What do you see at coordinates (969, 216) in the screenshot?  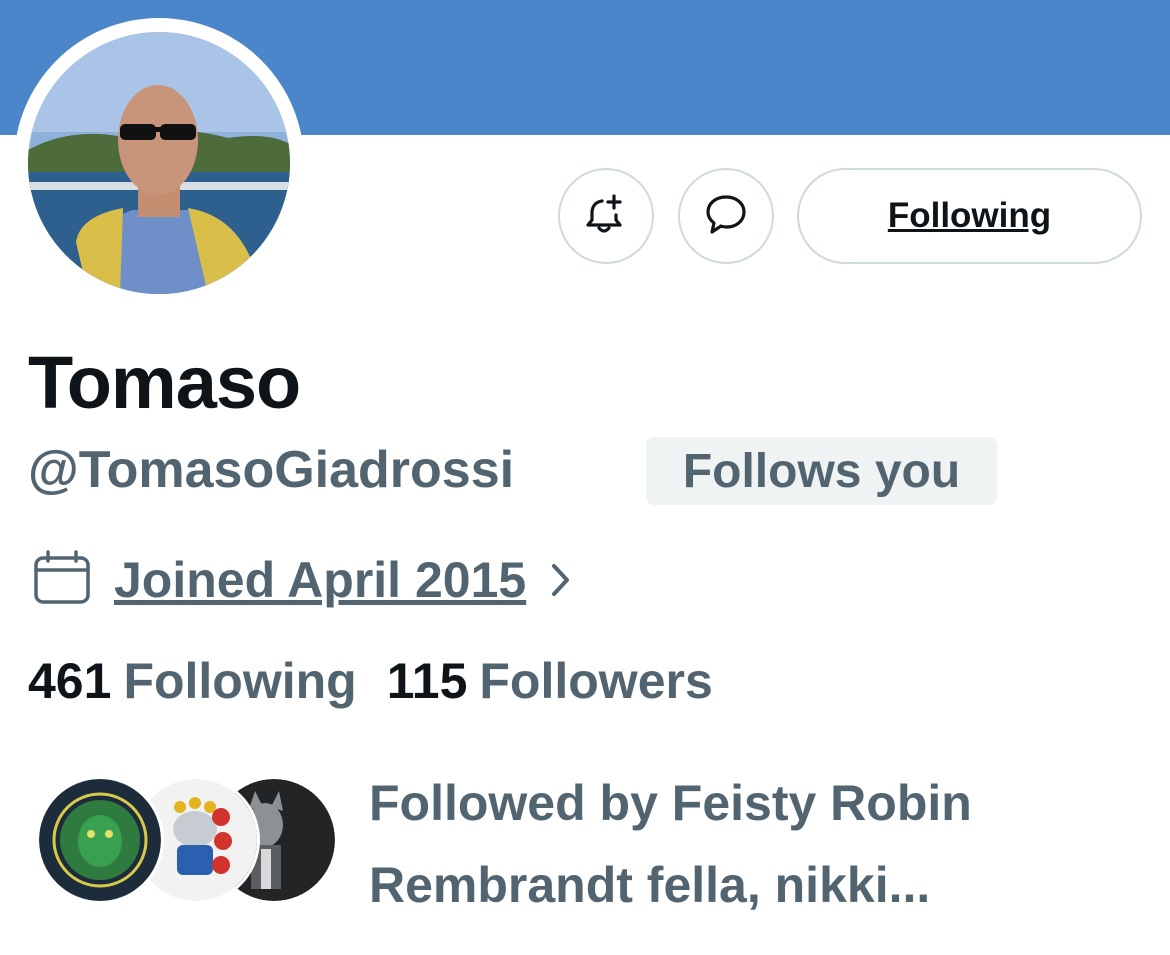 I see `following-button: Following` at bounding box center [969, 216].